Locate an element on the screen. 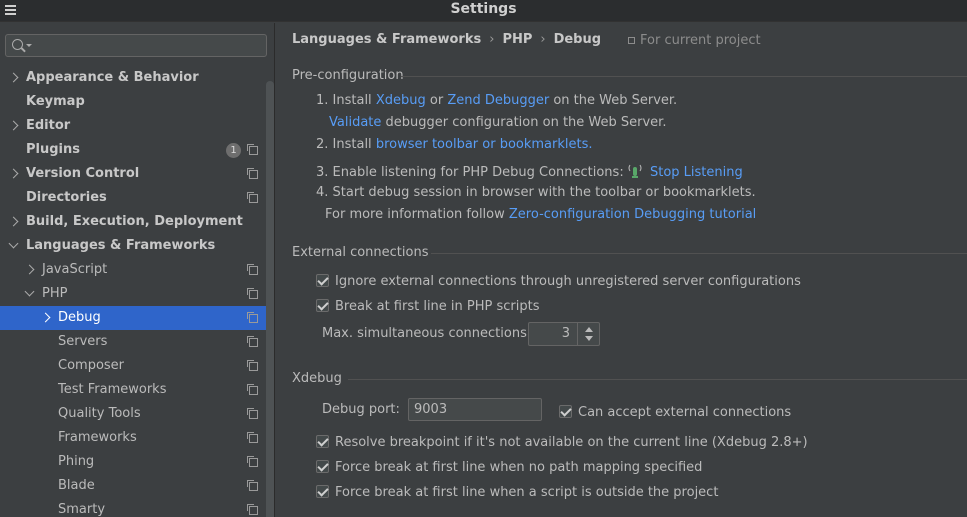 Image resolution: width=967 pixels, height=517 pixels. breadcrumb: Languages & Frameworks › PHP › Debug is located at coordinates (446, 39).